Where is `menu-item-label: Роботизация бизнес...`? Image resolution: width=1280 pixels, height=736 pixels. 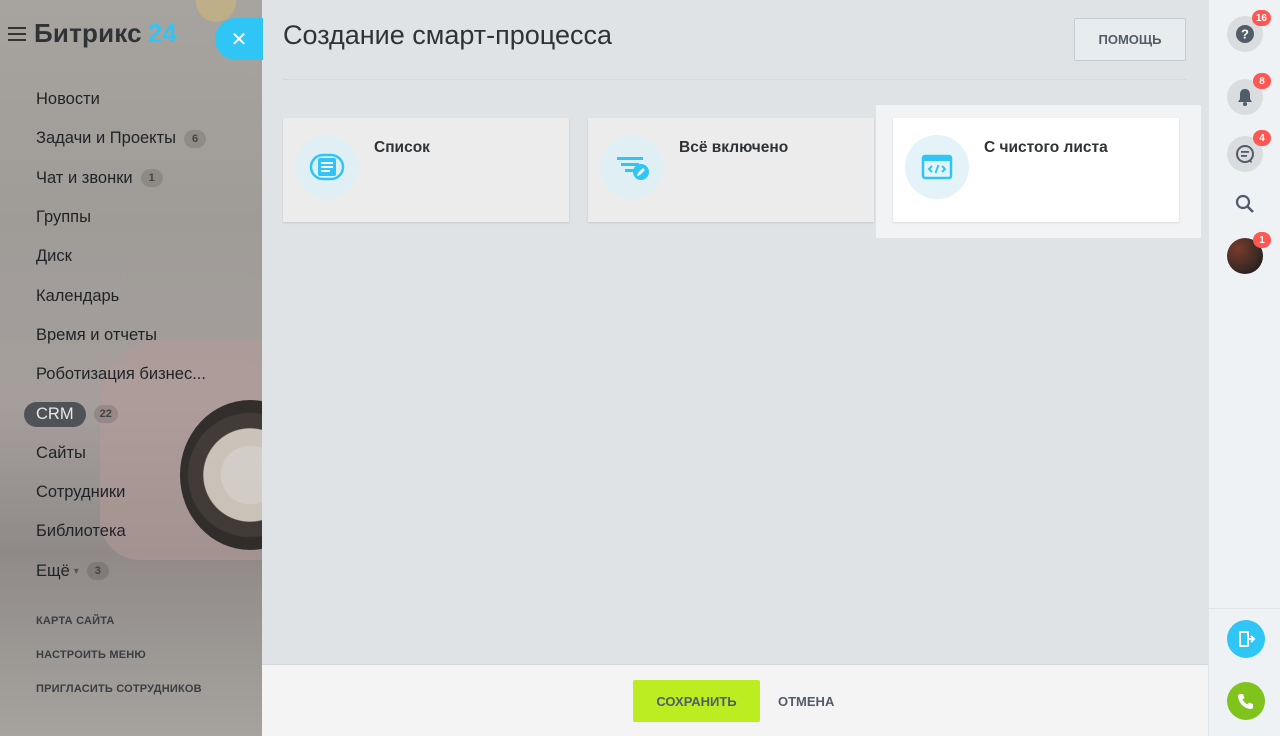
menu-item-label: Роботизация бизнес... is located at coordinates (121, 374).